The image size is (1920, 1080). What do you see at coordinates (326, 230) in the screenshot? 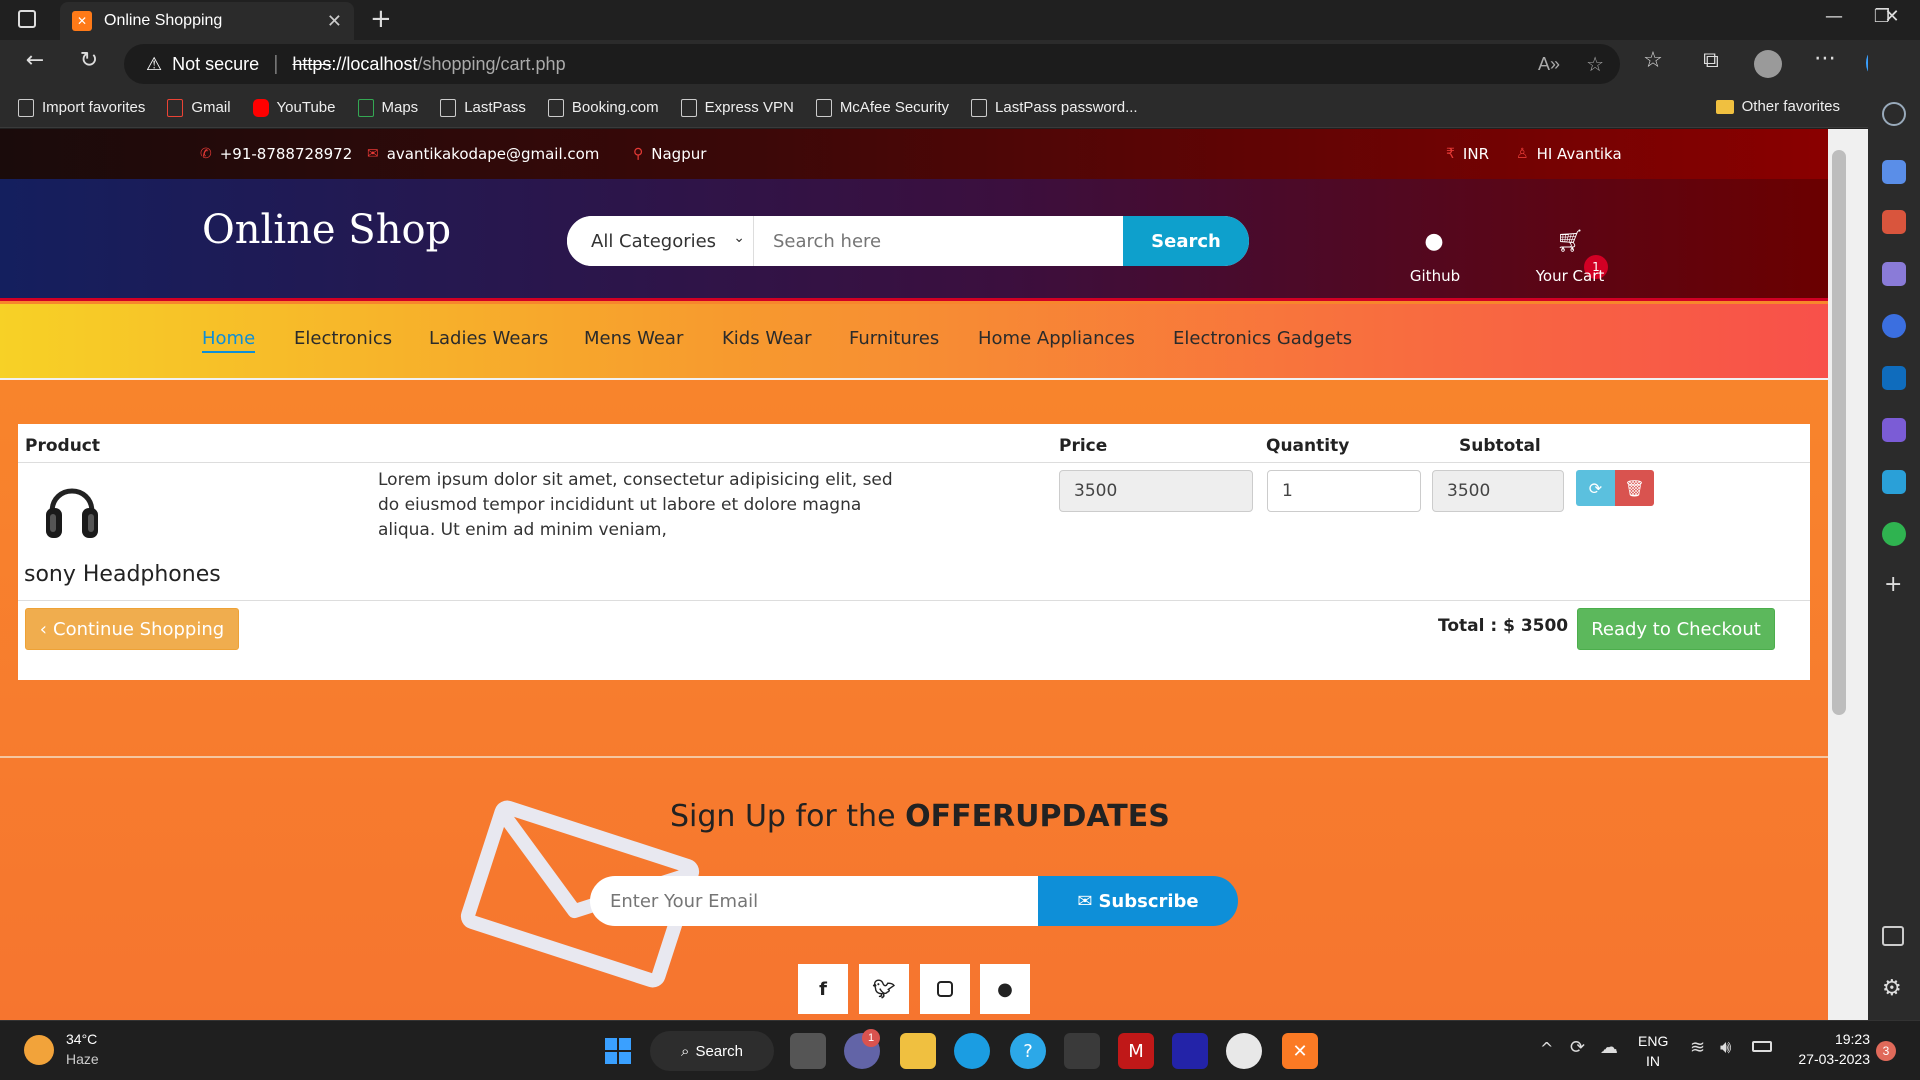
I see `site-logo: Online Shop` at bounding box center [326, 230].